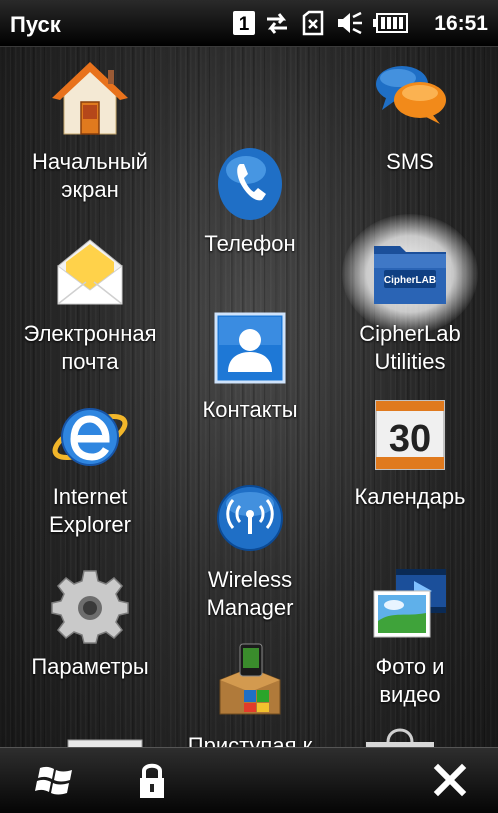 Image resolution: width=498 pixels, height=813 pixels. Describe the element at coordinates (90, 98) in the screenshot. I see `home-icon` at that location.